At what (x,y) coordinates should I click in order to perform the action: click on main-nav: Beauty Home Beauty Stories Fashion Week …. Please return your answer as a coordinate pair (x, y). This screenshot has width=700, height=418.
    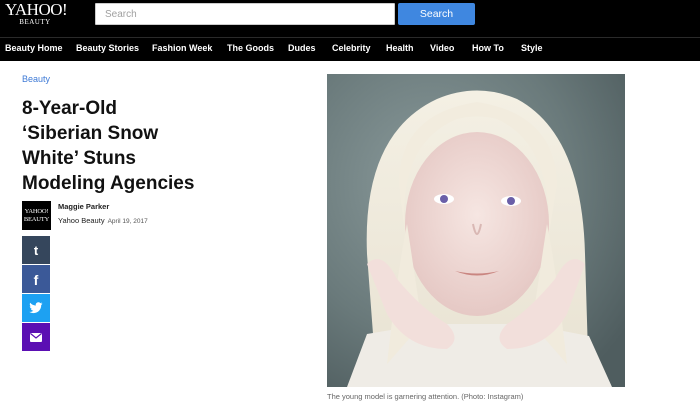
    Looking at the image, I should click on (350, 49).